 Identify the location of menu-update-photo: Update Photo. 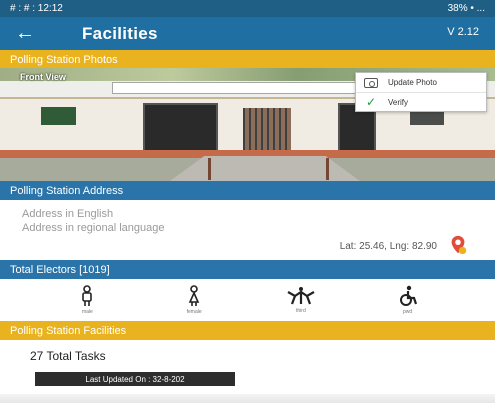
(421, 82).